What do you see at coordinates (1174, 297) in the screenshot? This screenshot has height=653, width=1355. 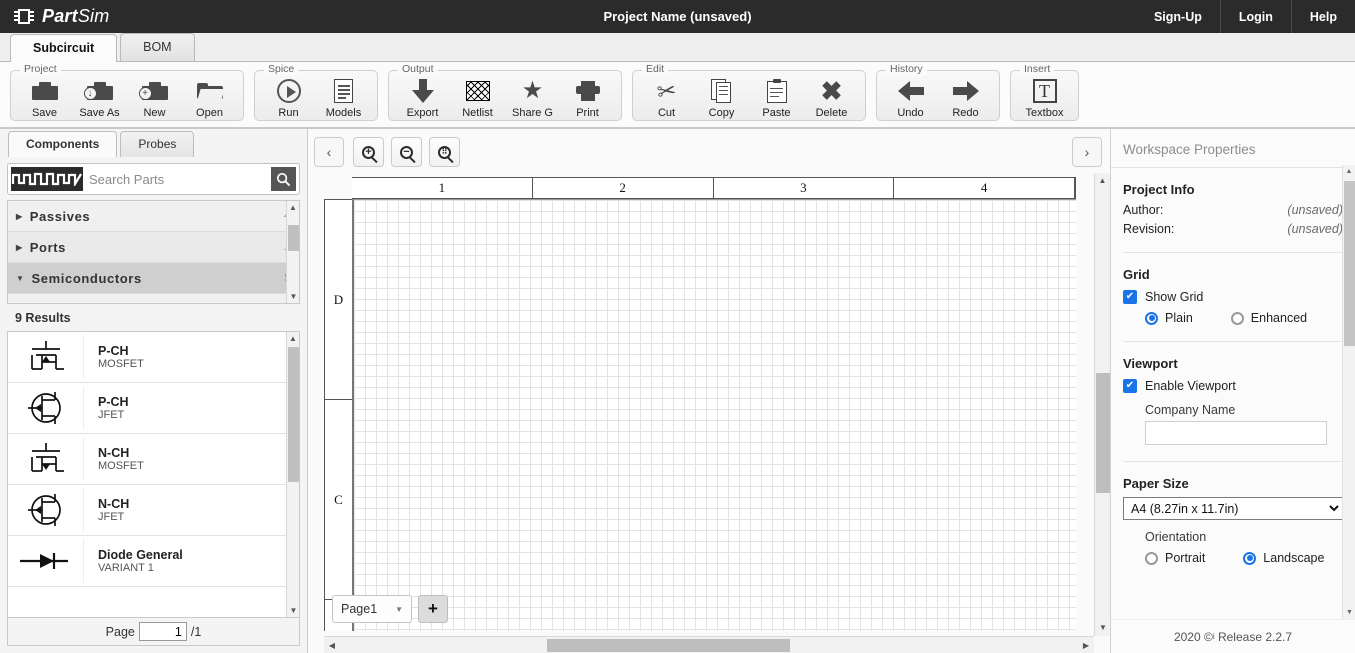 I see `show-grid-label: Show Grid` at bounding box center [1174, 297].